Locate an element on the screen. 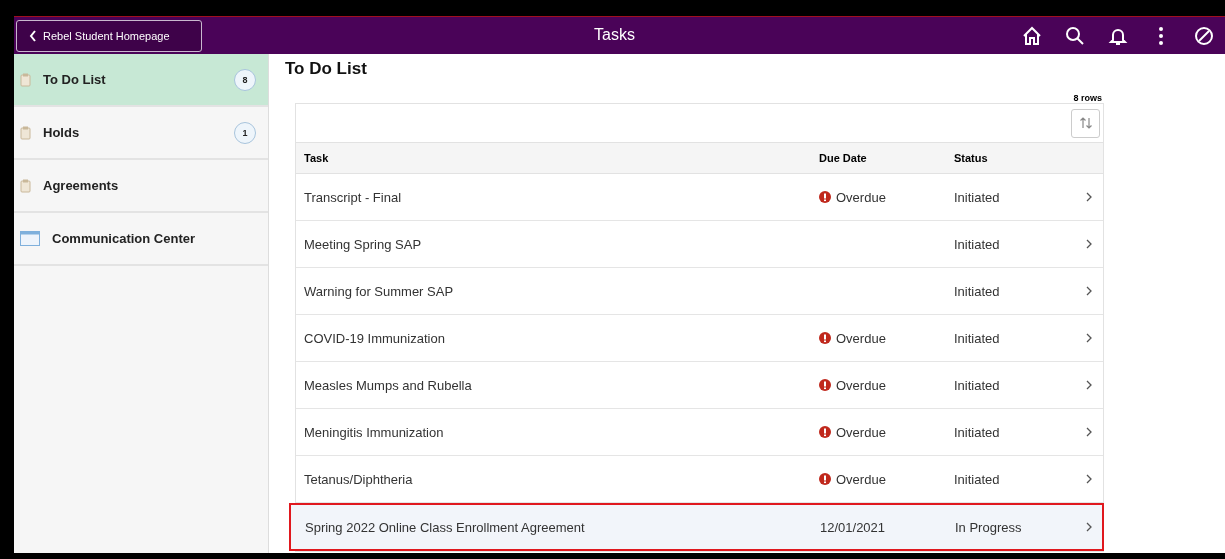 The height and width of the screenshot is (559, 1225). window-icon is located at coordinates (30, 238).